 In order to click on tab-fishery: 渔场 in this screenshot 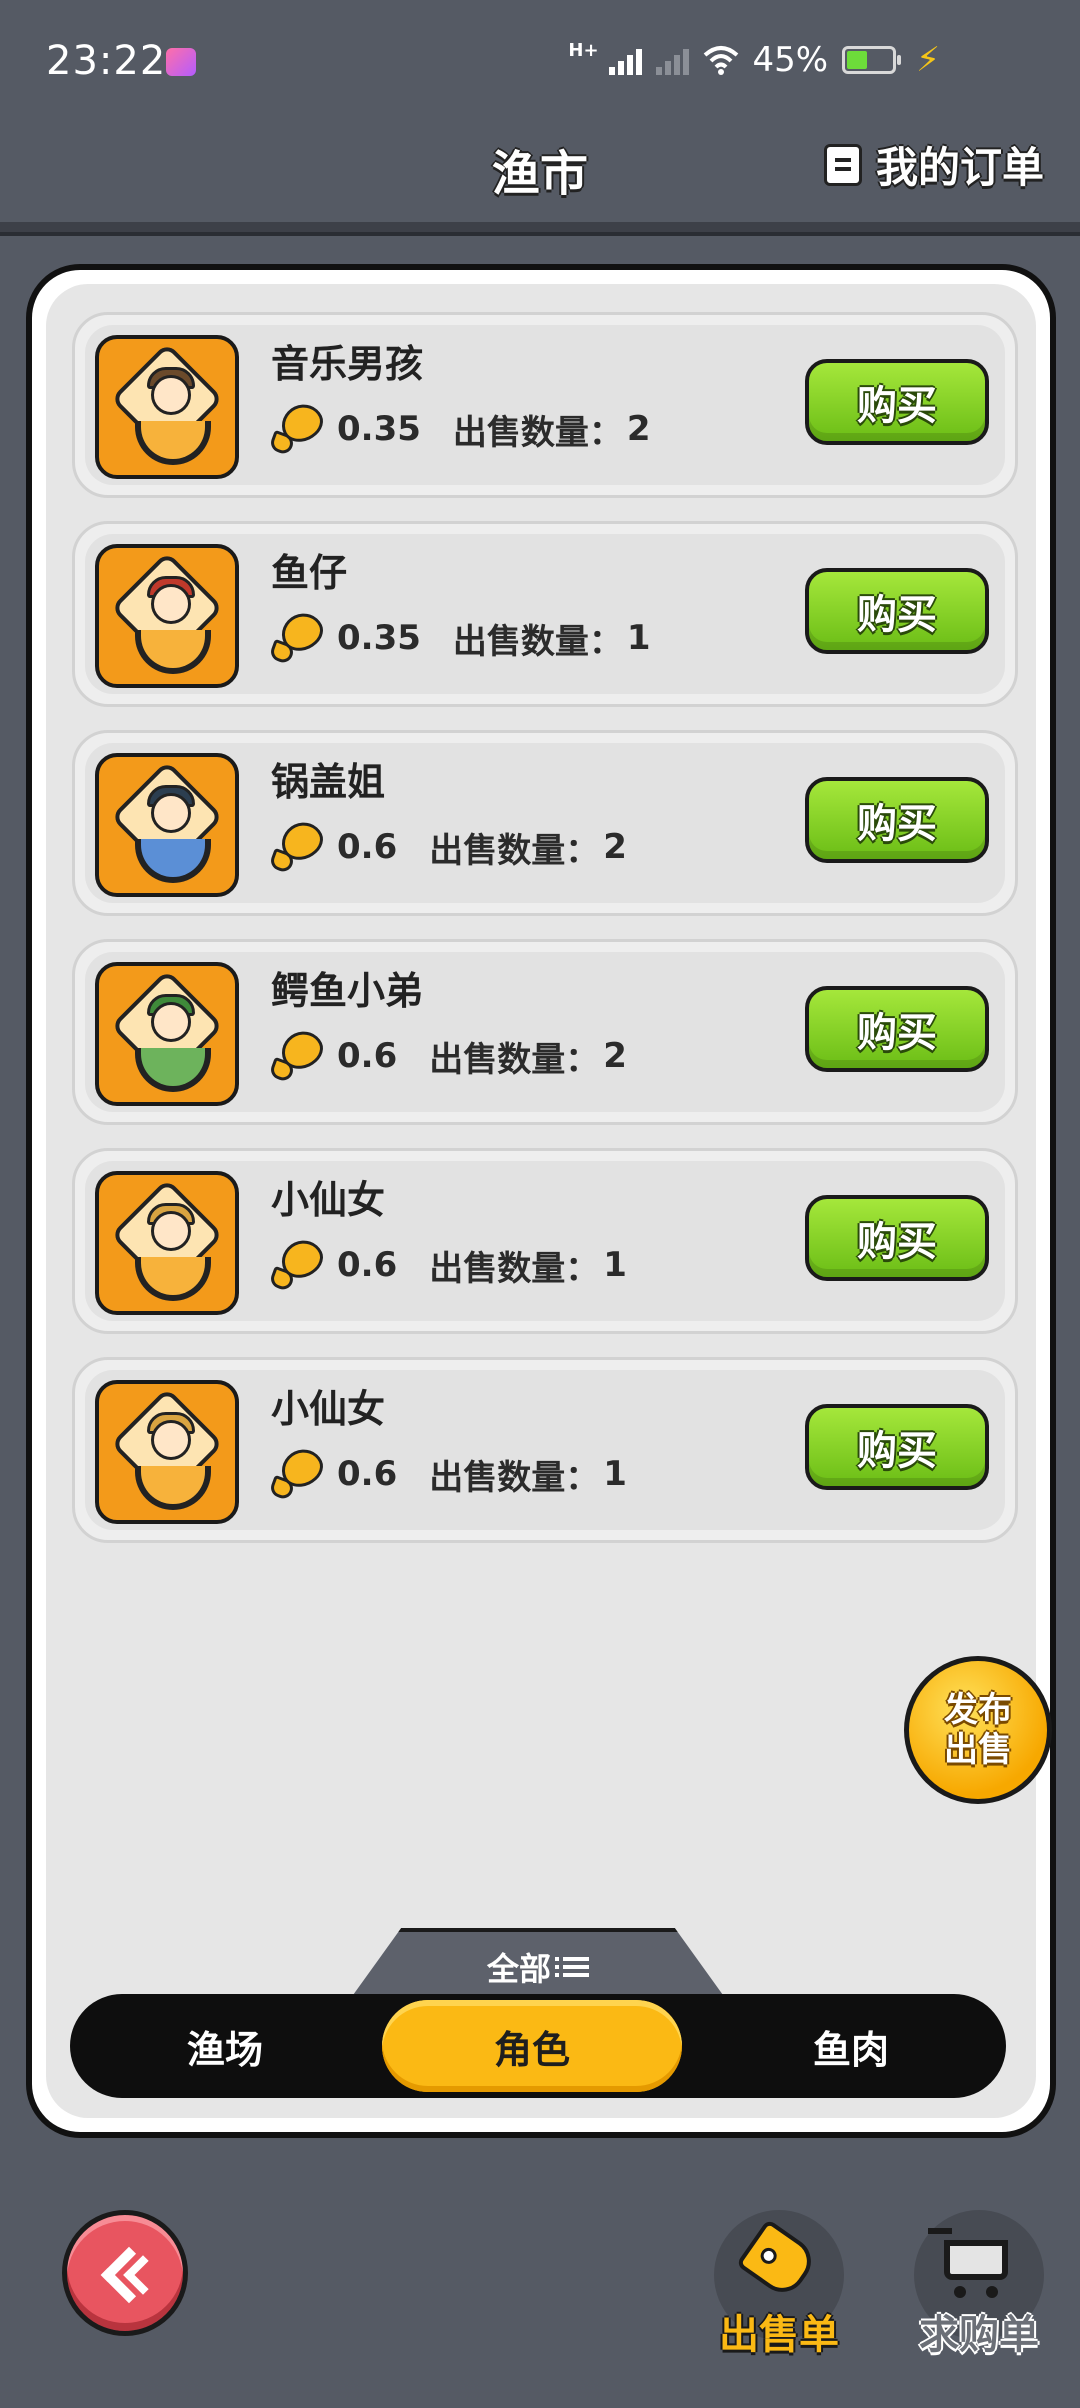, I will do `click(225, 2046)`.